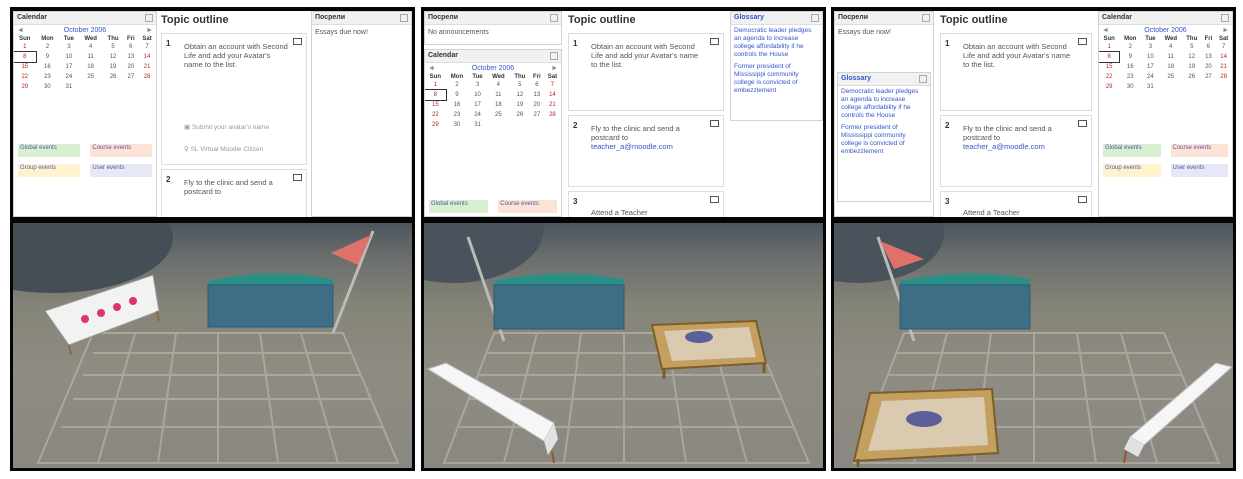 This screenshot has height=479, width=1243. Describe the element at coordinates (227, 149) in the screenshot. I see `activity-label: SL Virtual Moodle Citizen` at that location.